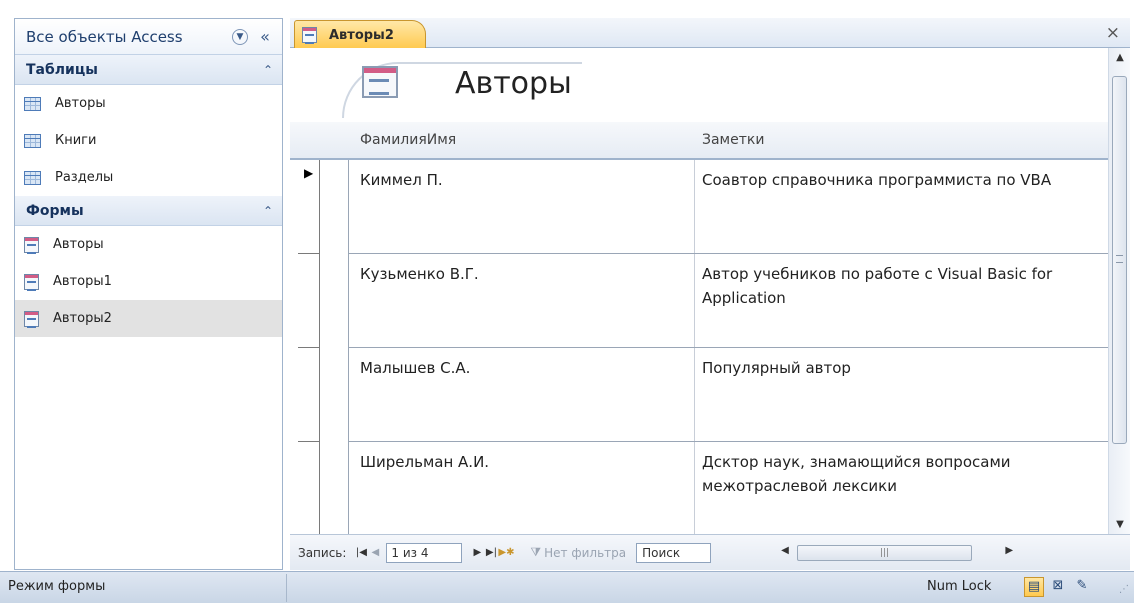  I want to click on scroll-down-icon: ▼, so click(1120, 524).